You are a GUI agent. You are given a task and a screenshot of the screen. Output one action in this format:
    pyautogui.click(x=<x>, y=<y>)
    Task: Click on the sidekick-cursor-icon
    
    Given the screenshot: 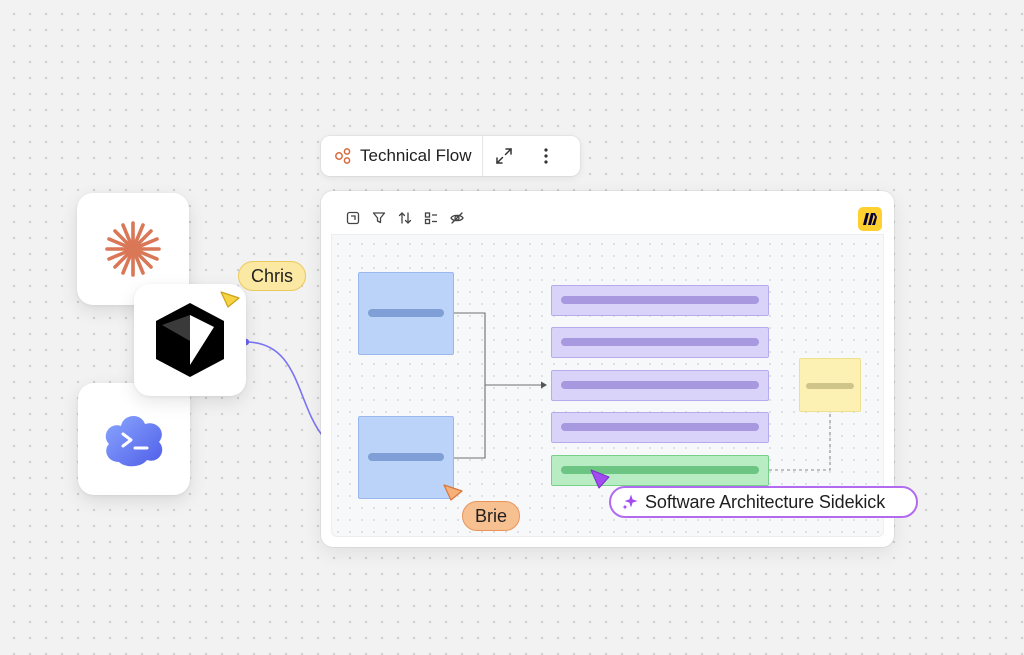 What is the action you would take?
    pyautogui.click(x=600, y=479)
    